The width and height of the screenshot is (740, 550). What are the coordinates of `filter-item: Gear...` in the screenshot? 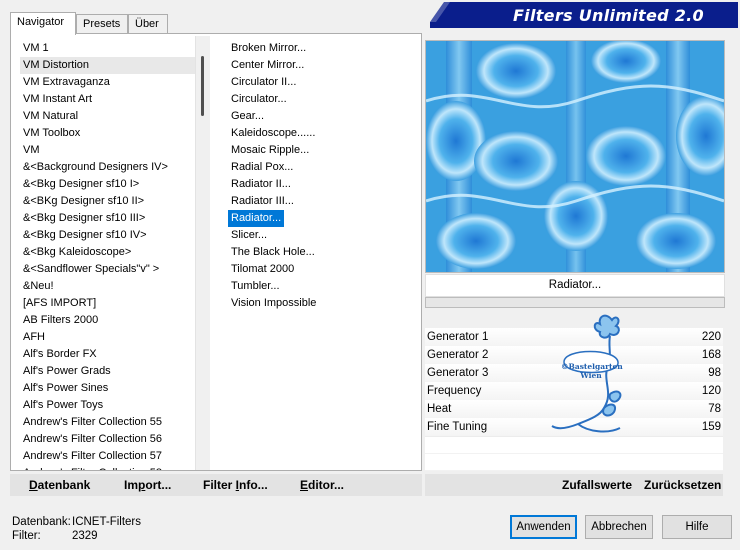 It's located at (323, 116).